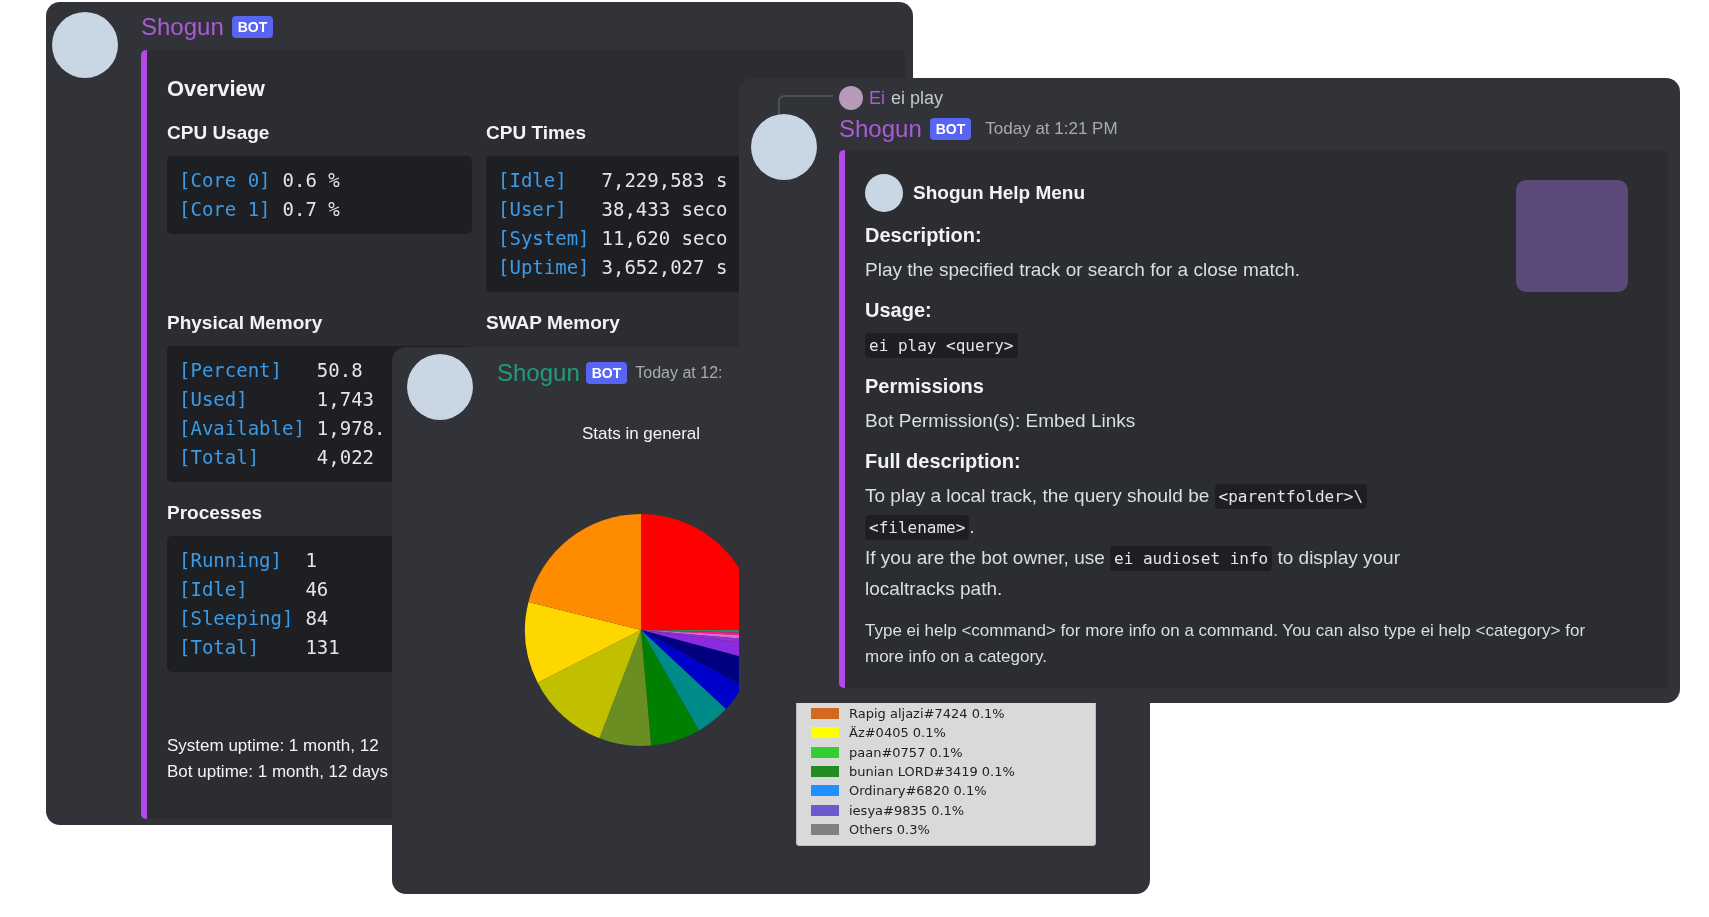 The image size is (1709, 917). What do you see at coordinates (665, 180) in the screenshot?
I see `code-value: 7,229,583 s` at bounding box center [665, 180].